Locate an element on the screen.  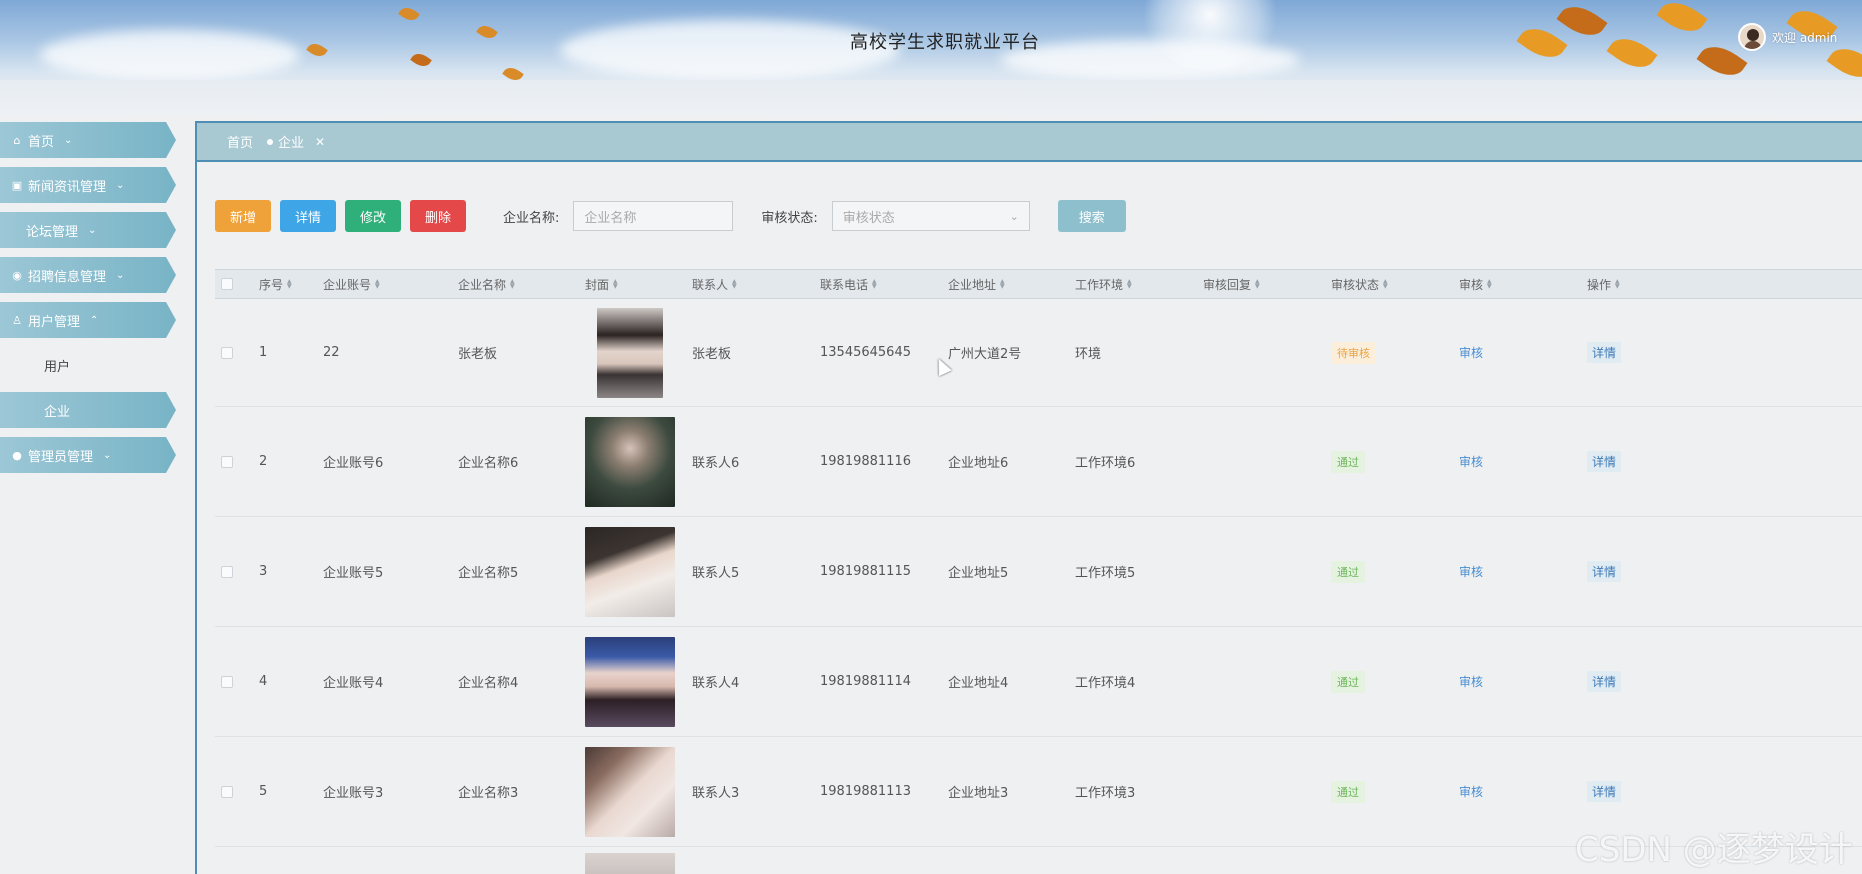
active-dot-icon is located at coordinates (270, 141).